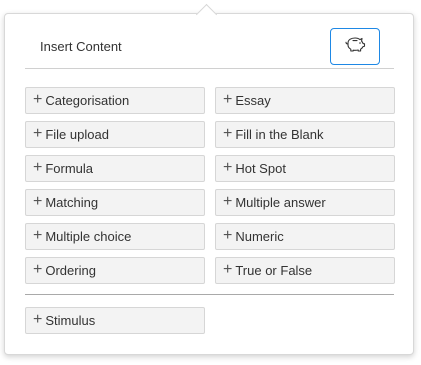  Describe the element at coordinates (209, 68) in the screenshot. I see `header-divider` at that location.